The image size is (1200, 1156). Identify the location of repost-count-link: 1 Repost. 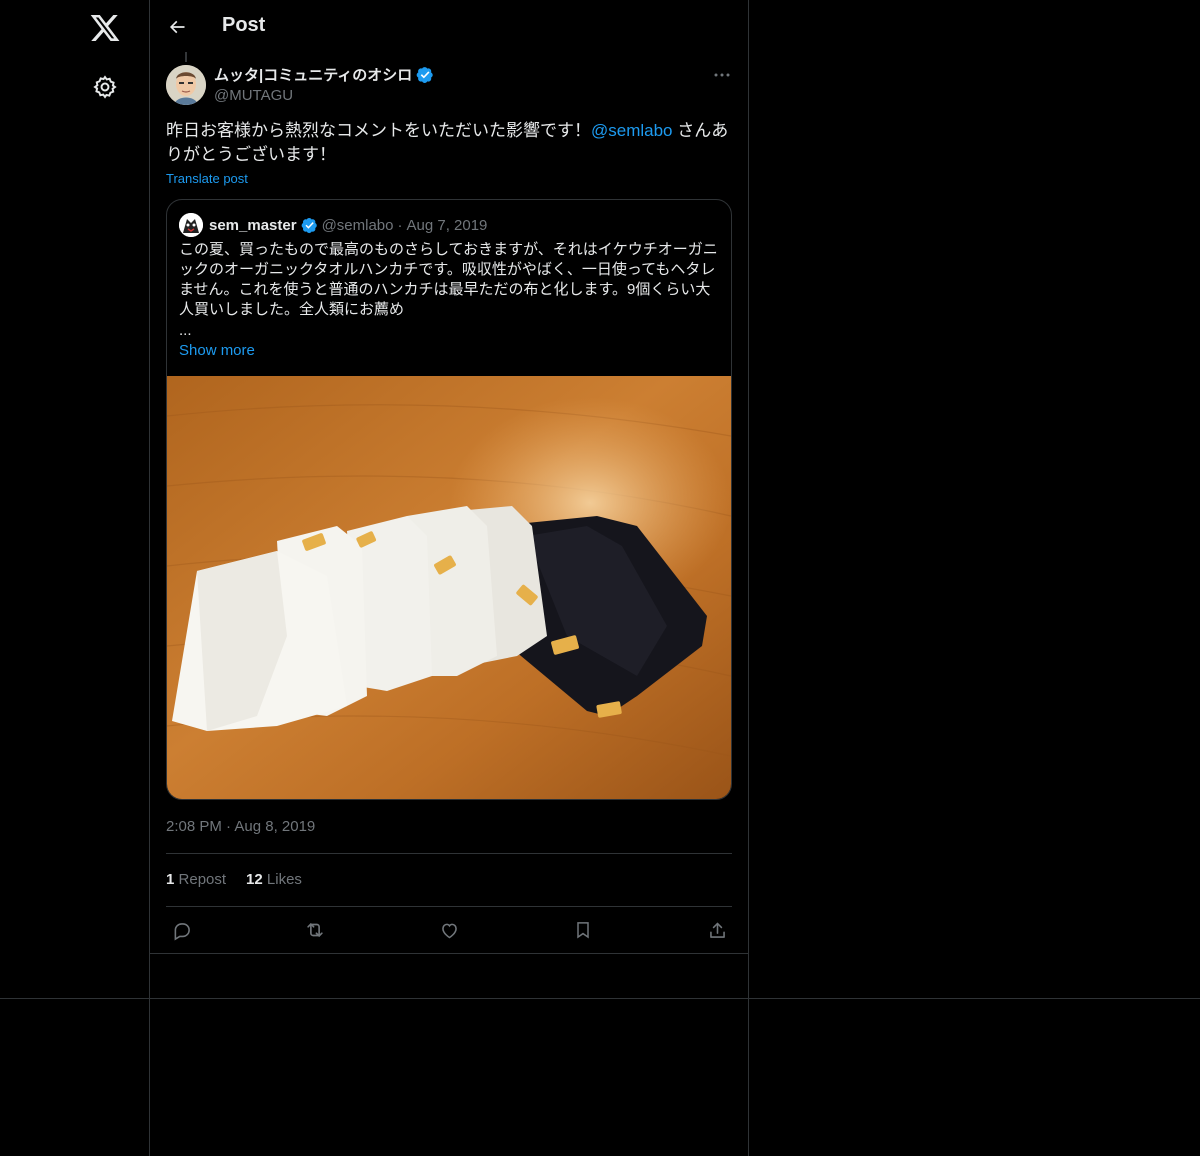
(196, 879).